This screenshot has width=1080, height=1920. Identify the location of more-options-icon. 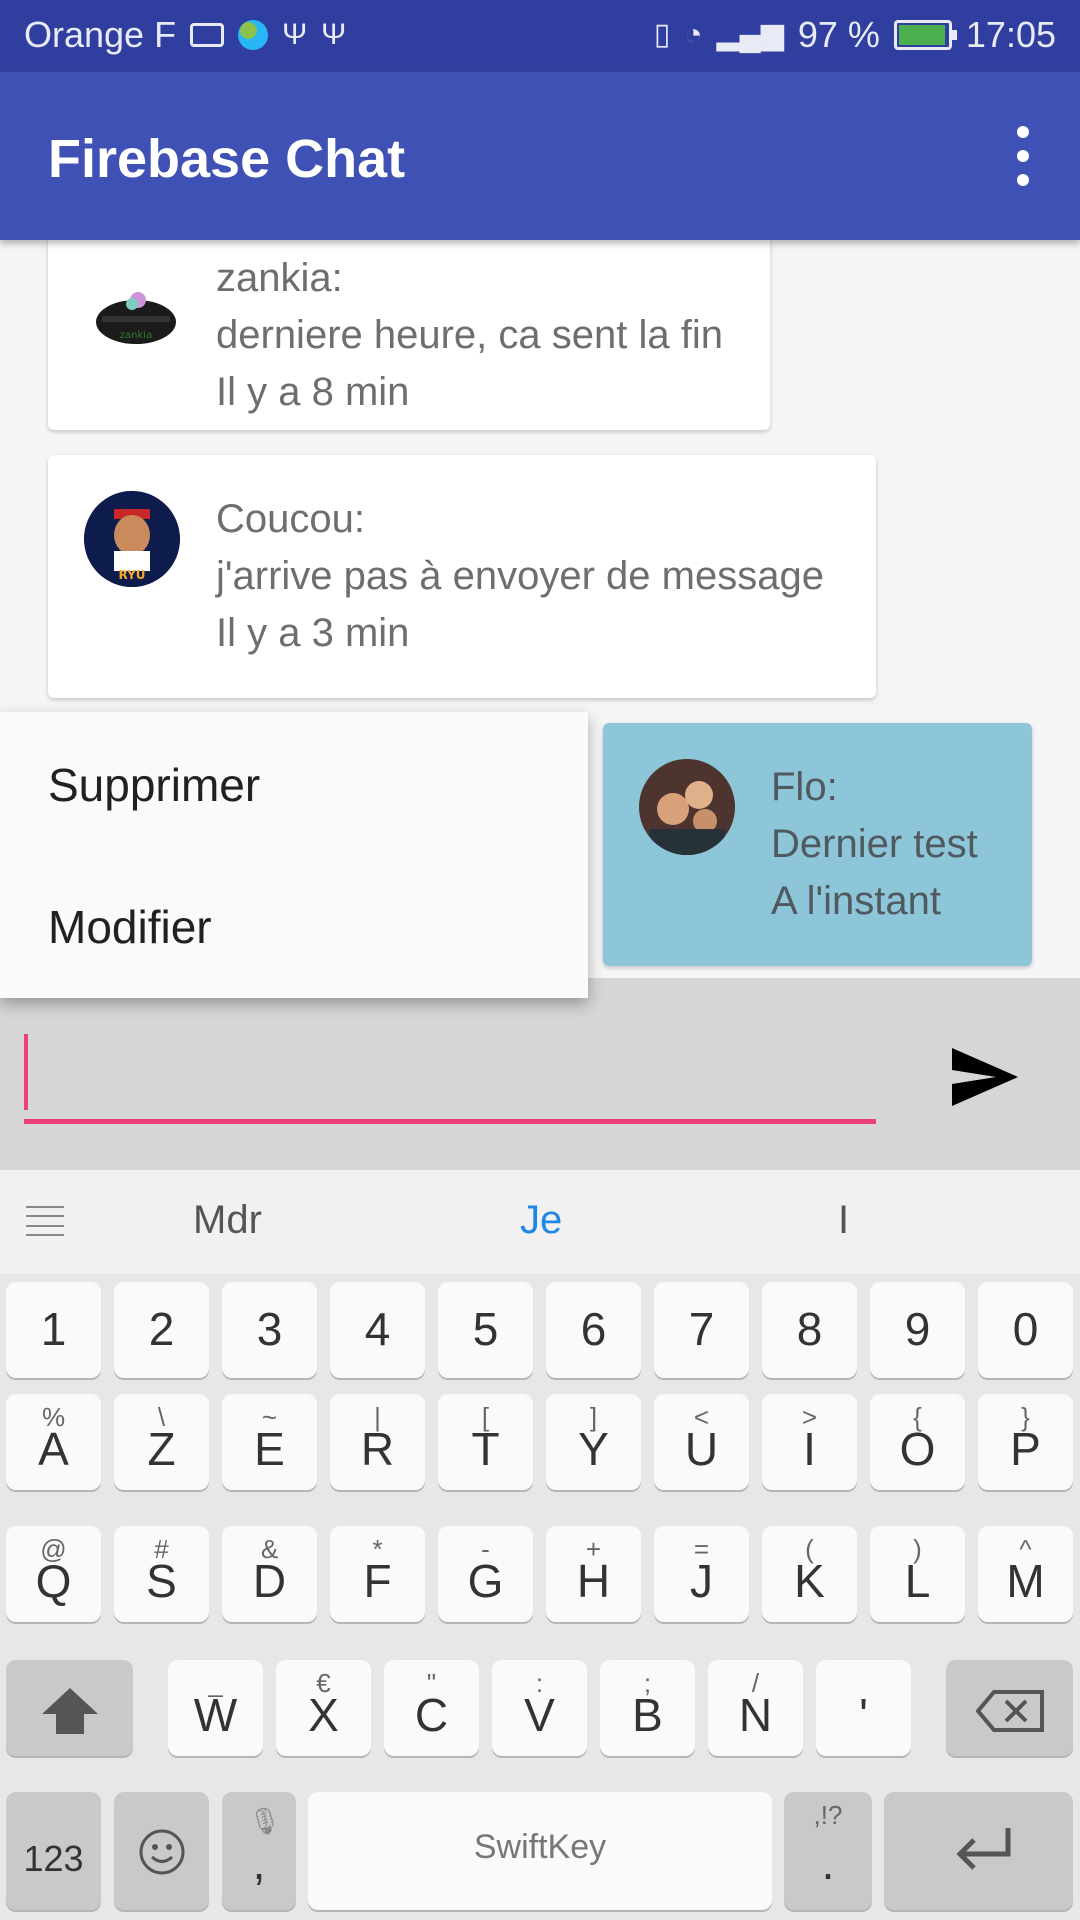
(1023, 156).